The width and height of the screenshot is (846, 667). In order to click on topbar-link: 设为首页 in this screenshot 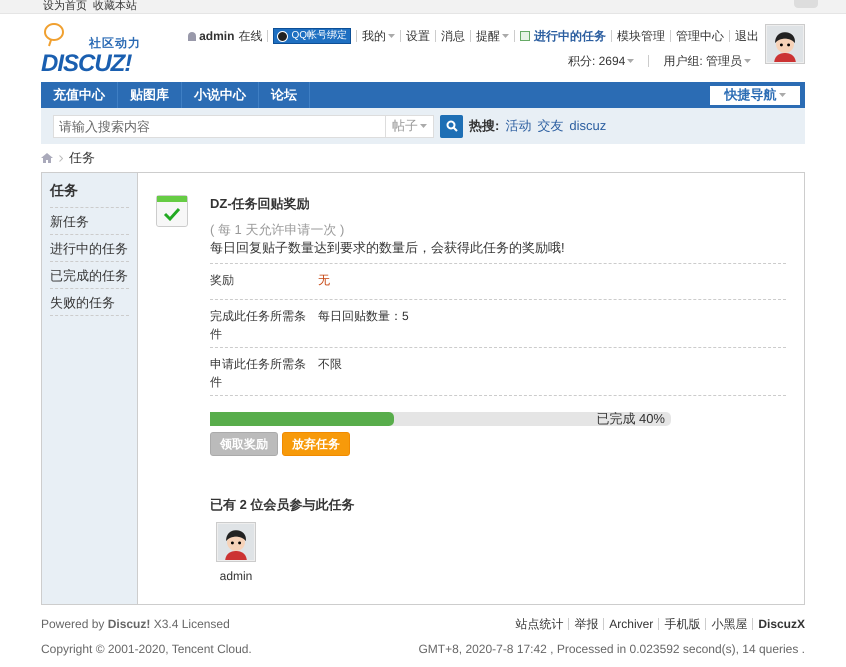, I will do `click(65, 6)`.